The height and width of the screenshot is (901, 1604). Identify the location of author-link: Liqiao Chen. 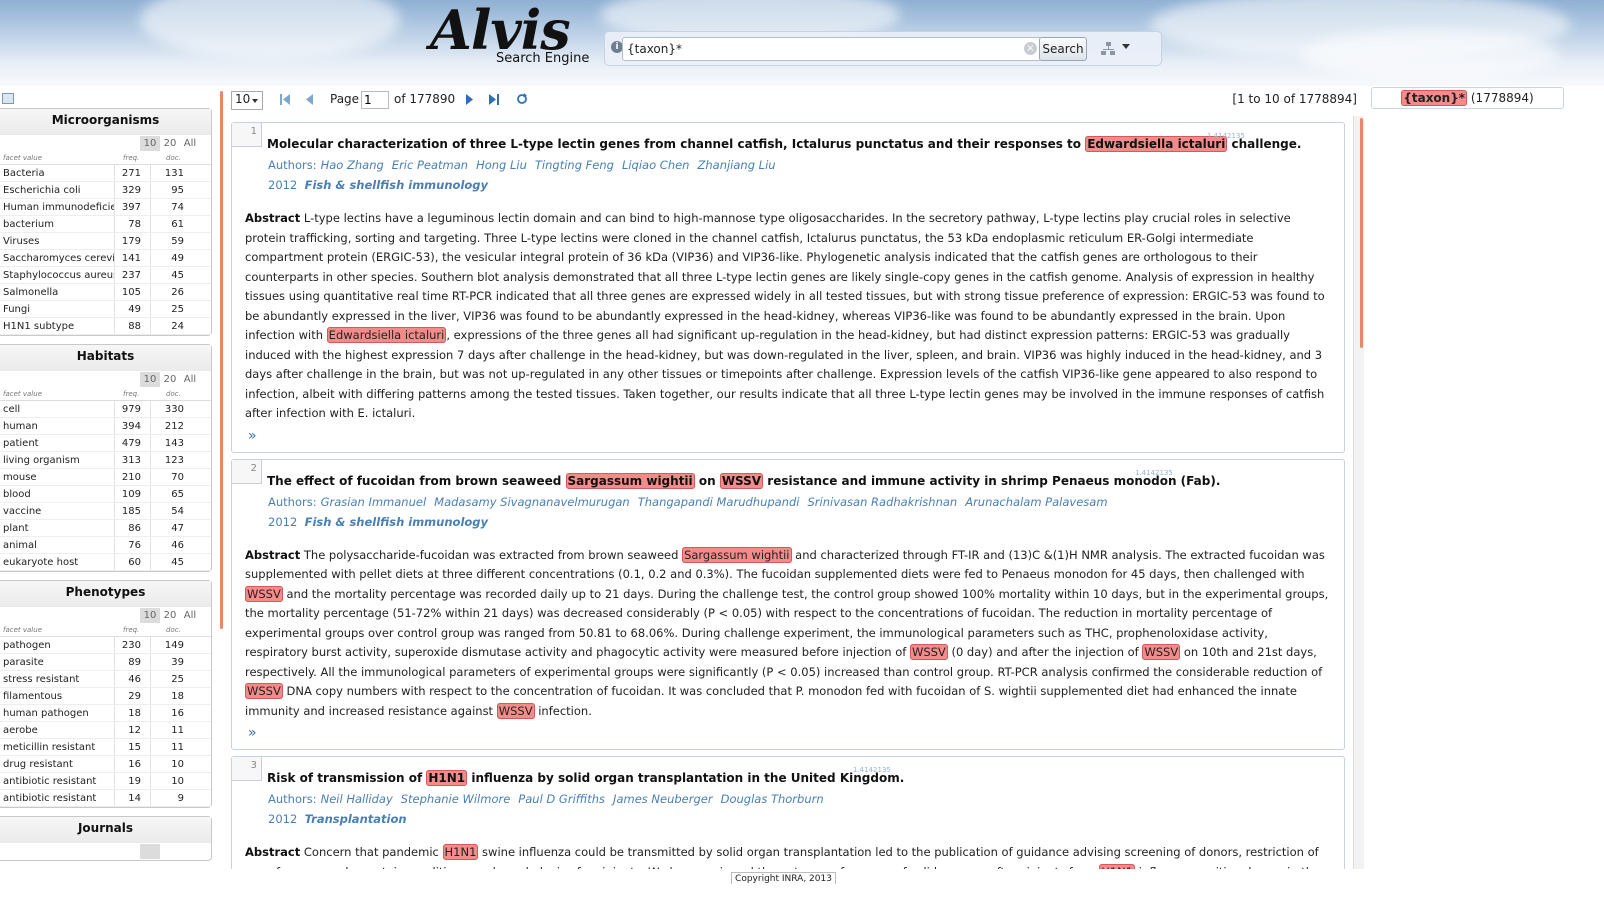
(656, 165).